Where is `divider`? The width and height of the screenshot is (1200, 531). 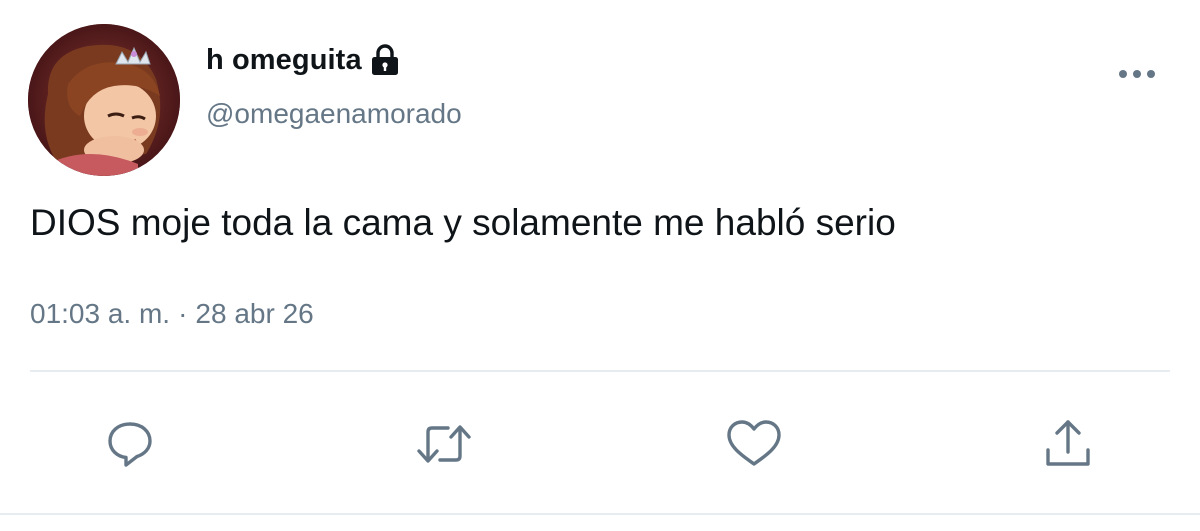
divider is located at coordinates (600, 371).